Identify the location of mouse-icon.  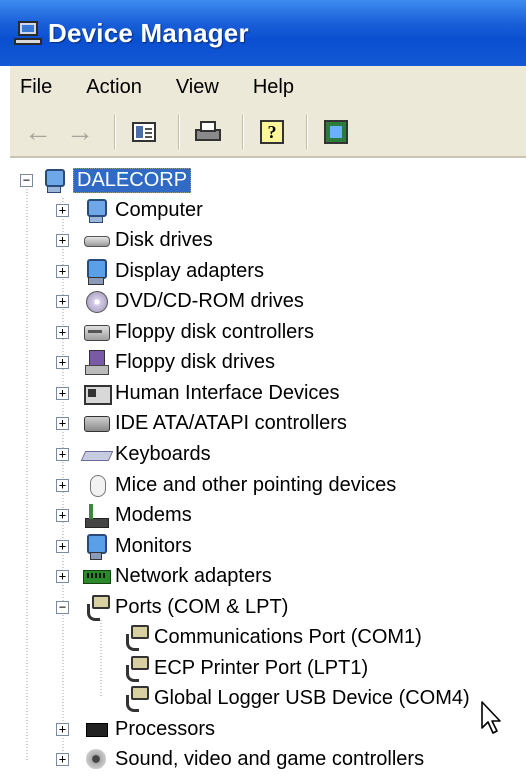
(96, 485).